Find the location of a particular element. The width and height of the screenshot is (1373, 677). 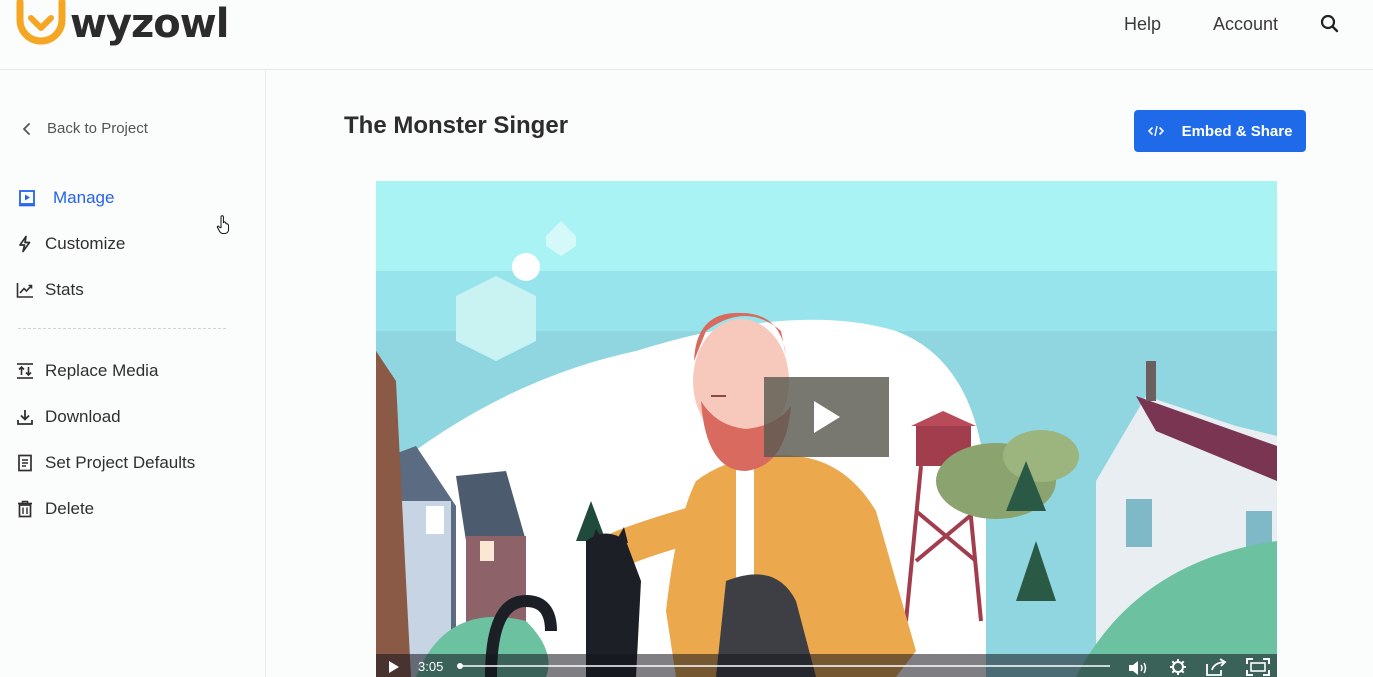

progress-knob is located at coordinates (460, 666).